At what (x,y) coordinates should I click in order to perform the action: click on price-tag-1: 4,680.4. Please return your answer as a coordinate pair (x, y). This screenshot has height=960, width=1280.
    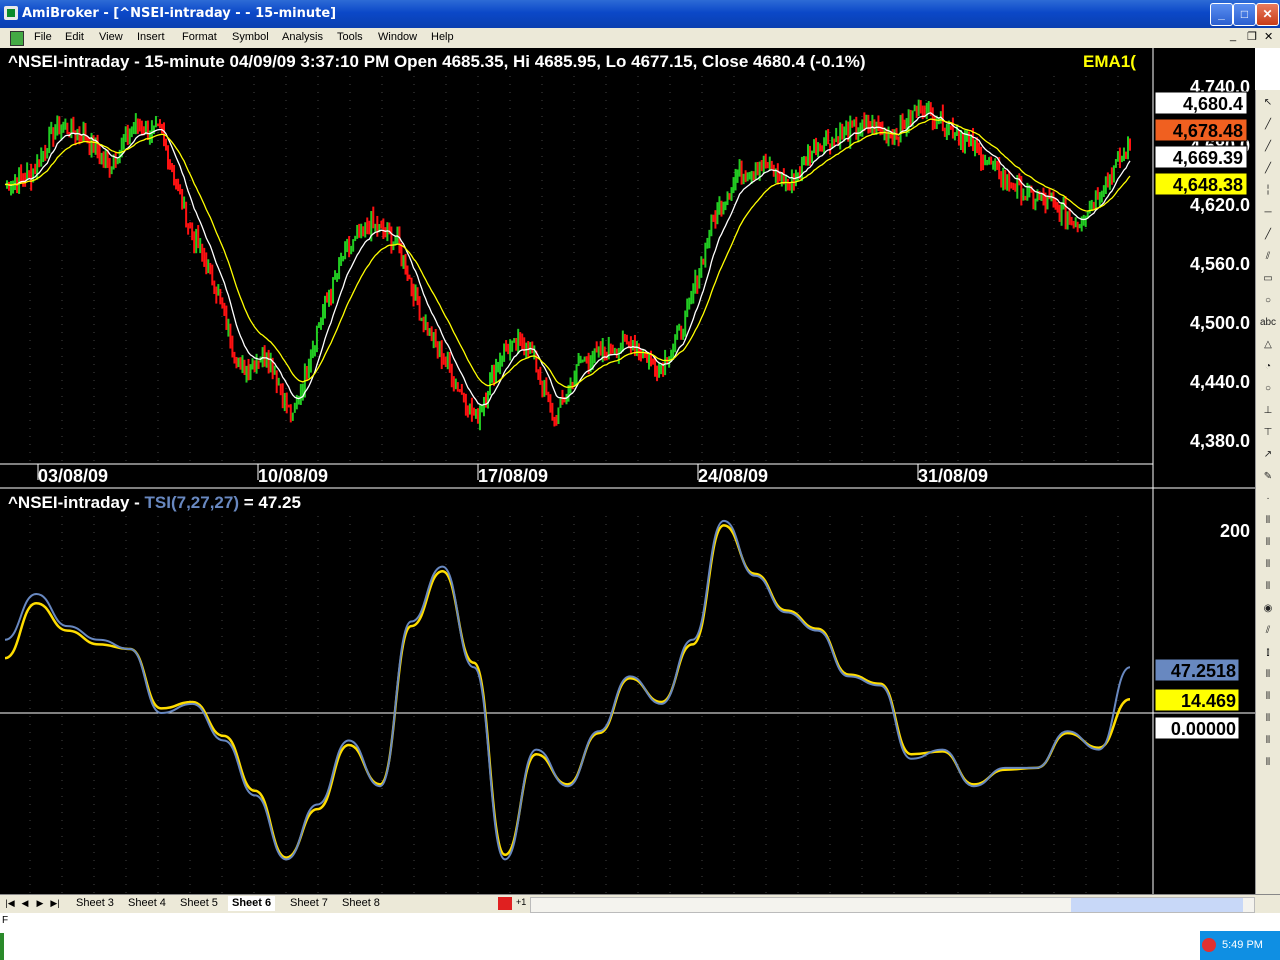
    Looking at the image, I should click on (1213, 104).